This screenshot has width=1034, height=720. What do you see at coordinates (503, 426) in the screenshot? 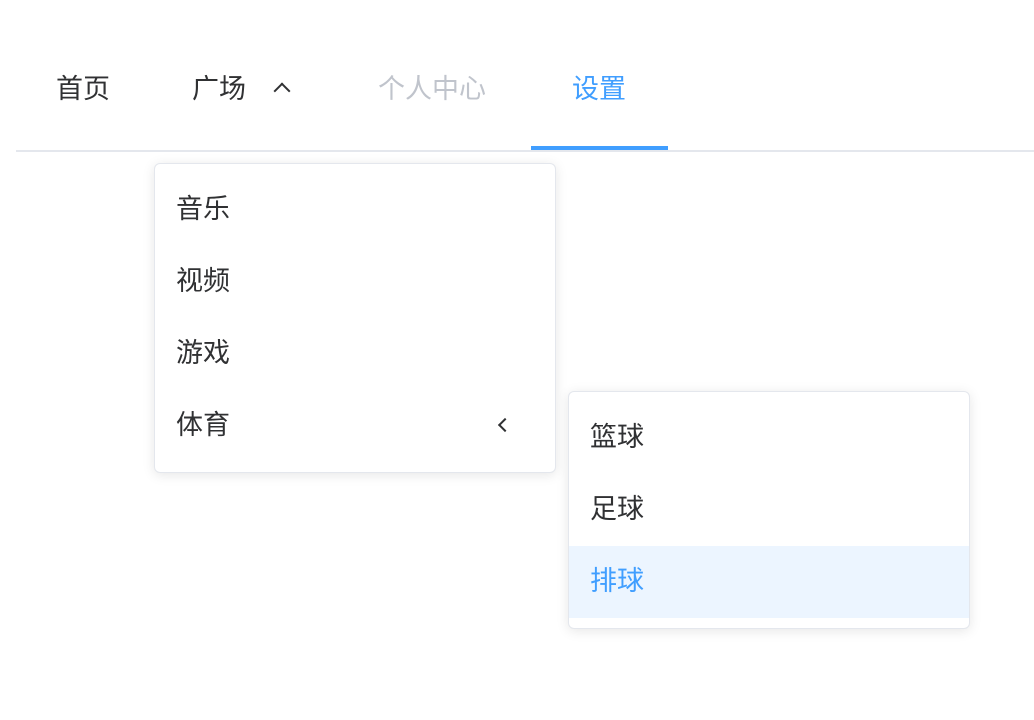
I see `chevron-left-icon` at bounding box center [503, 426].